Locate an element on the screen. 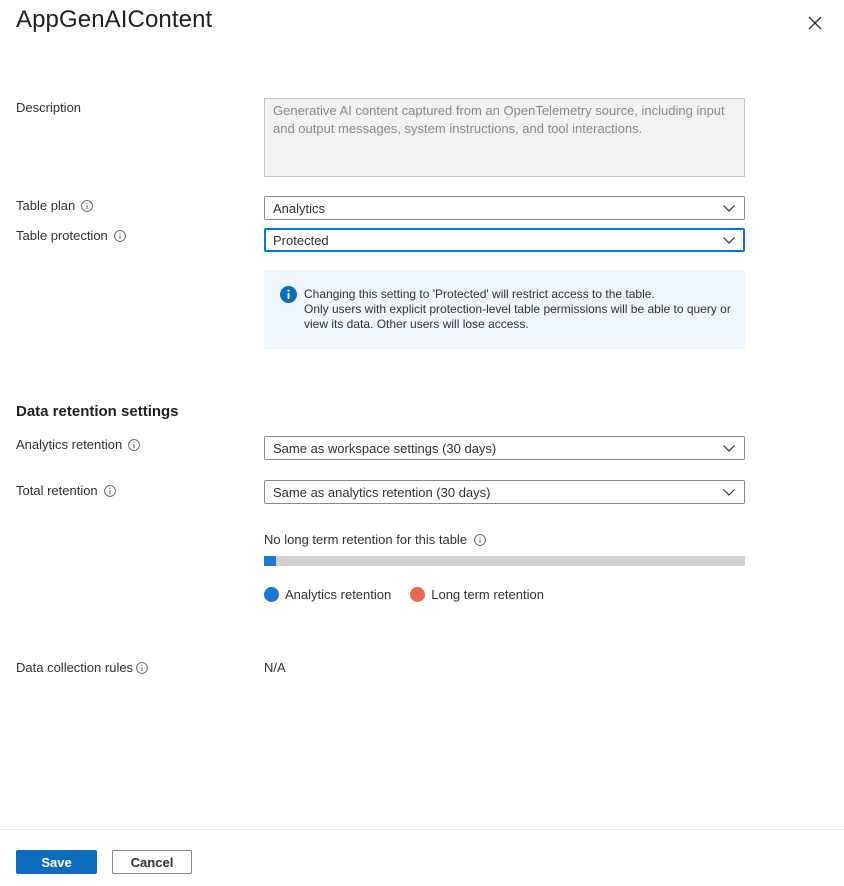 Image resolution: width=844 pixels, height=886 pixels. retention-note: No long term retention for this table is located at coordinates (375, 539).